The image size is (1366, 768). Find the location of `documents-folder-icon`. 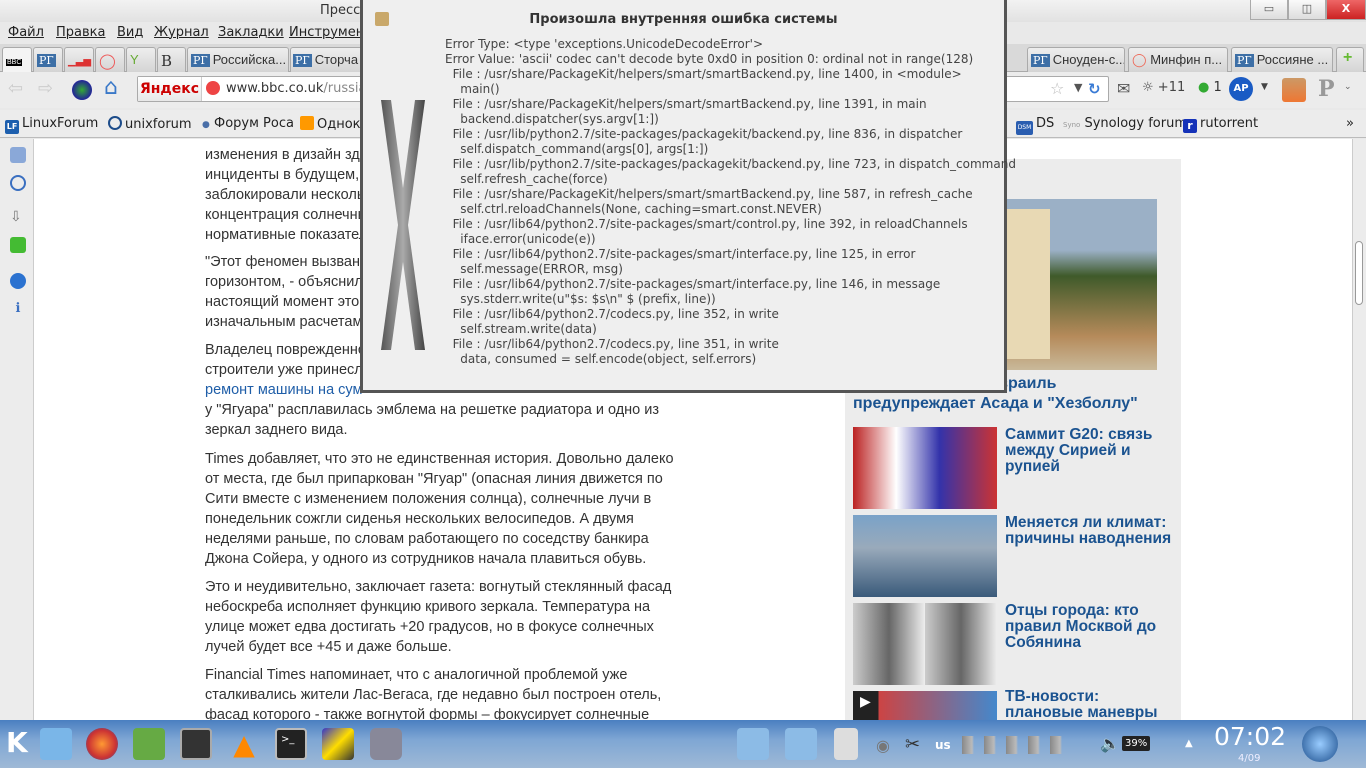

documents-folder-icon is located at coordinates (753, 744).